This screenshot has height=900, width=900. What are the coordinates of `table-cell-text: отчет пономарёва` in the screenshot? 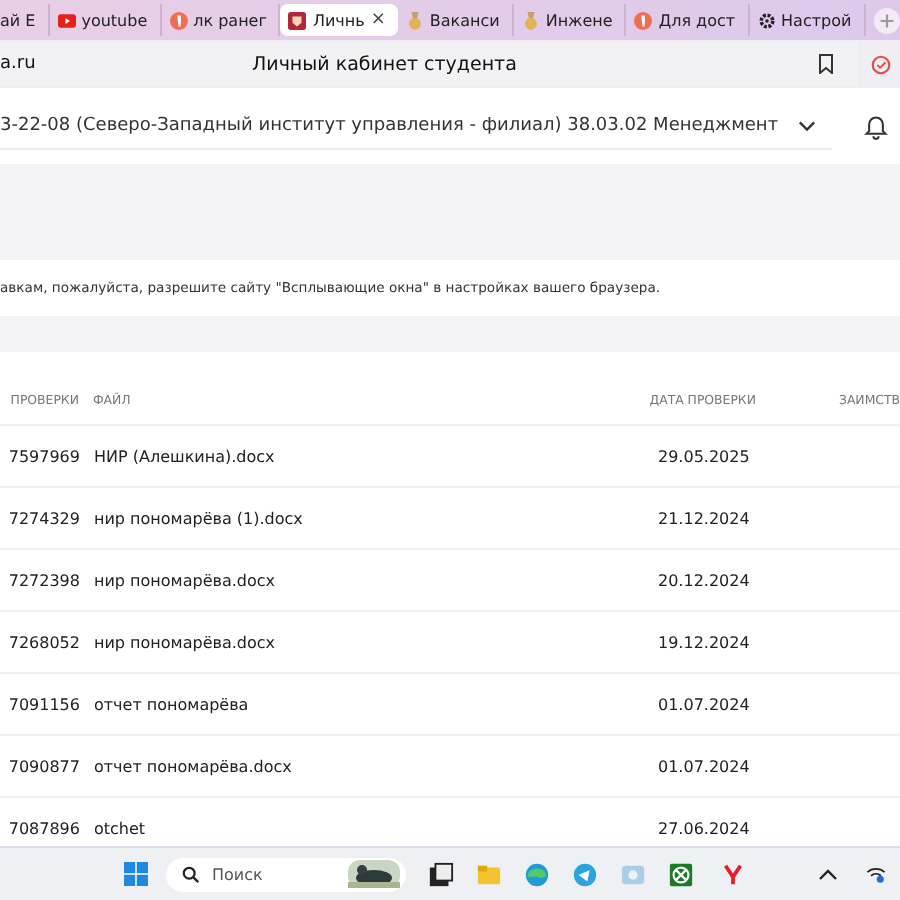 It's located at (171, 704).